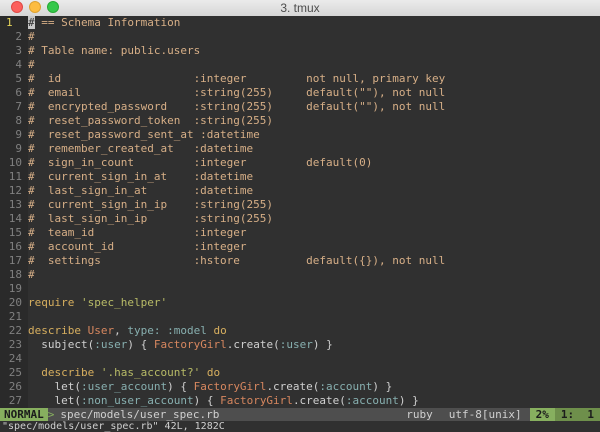 The image size is (600, 432). I want to click on code-line: 5 # id :integer not null, primary key, so click(300, 79).